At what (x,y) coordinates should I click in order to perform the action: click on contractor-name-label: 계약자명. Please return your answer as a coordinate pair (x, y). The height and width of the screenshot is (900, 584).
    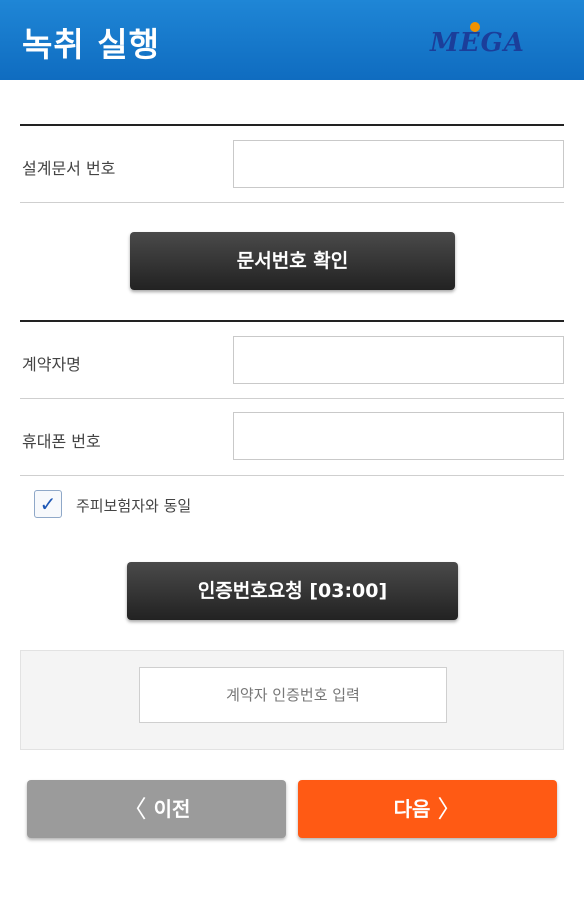
    Looking at the image, I should click on (51, 364).